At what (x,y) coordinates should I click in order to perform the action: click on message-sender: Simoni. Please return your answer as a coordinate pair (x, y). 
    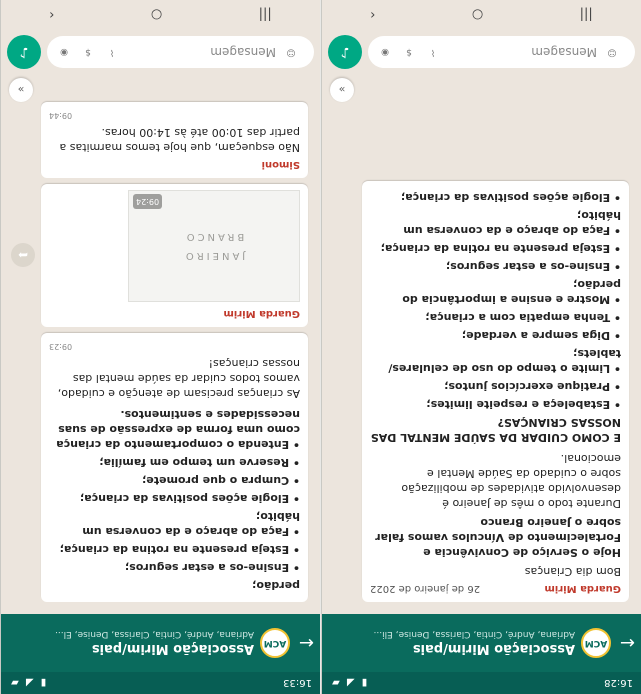
    Looking at the image, I should click on (174, 164).